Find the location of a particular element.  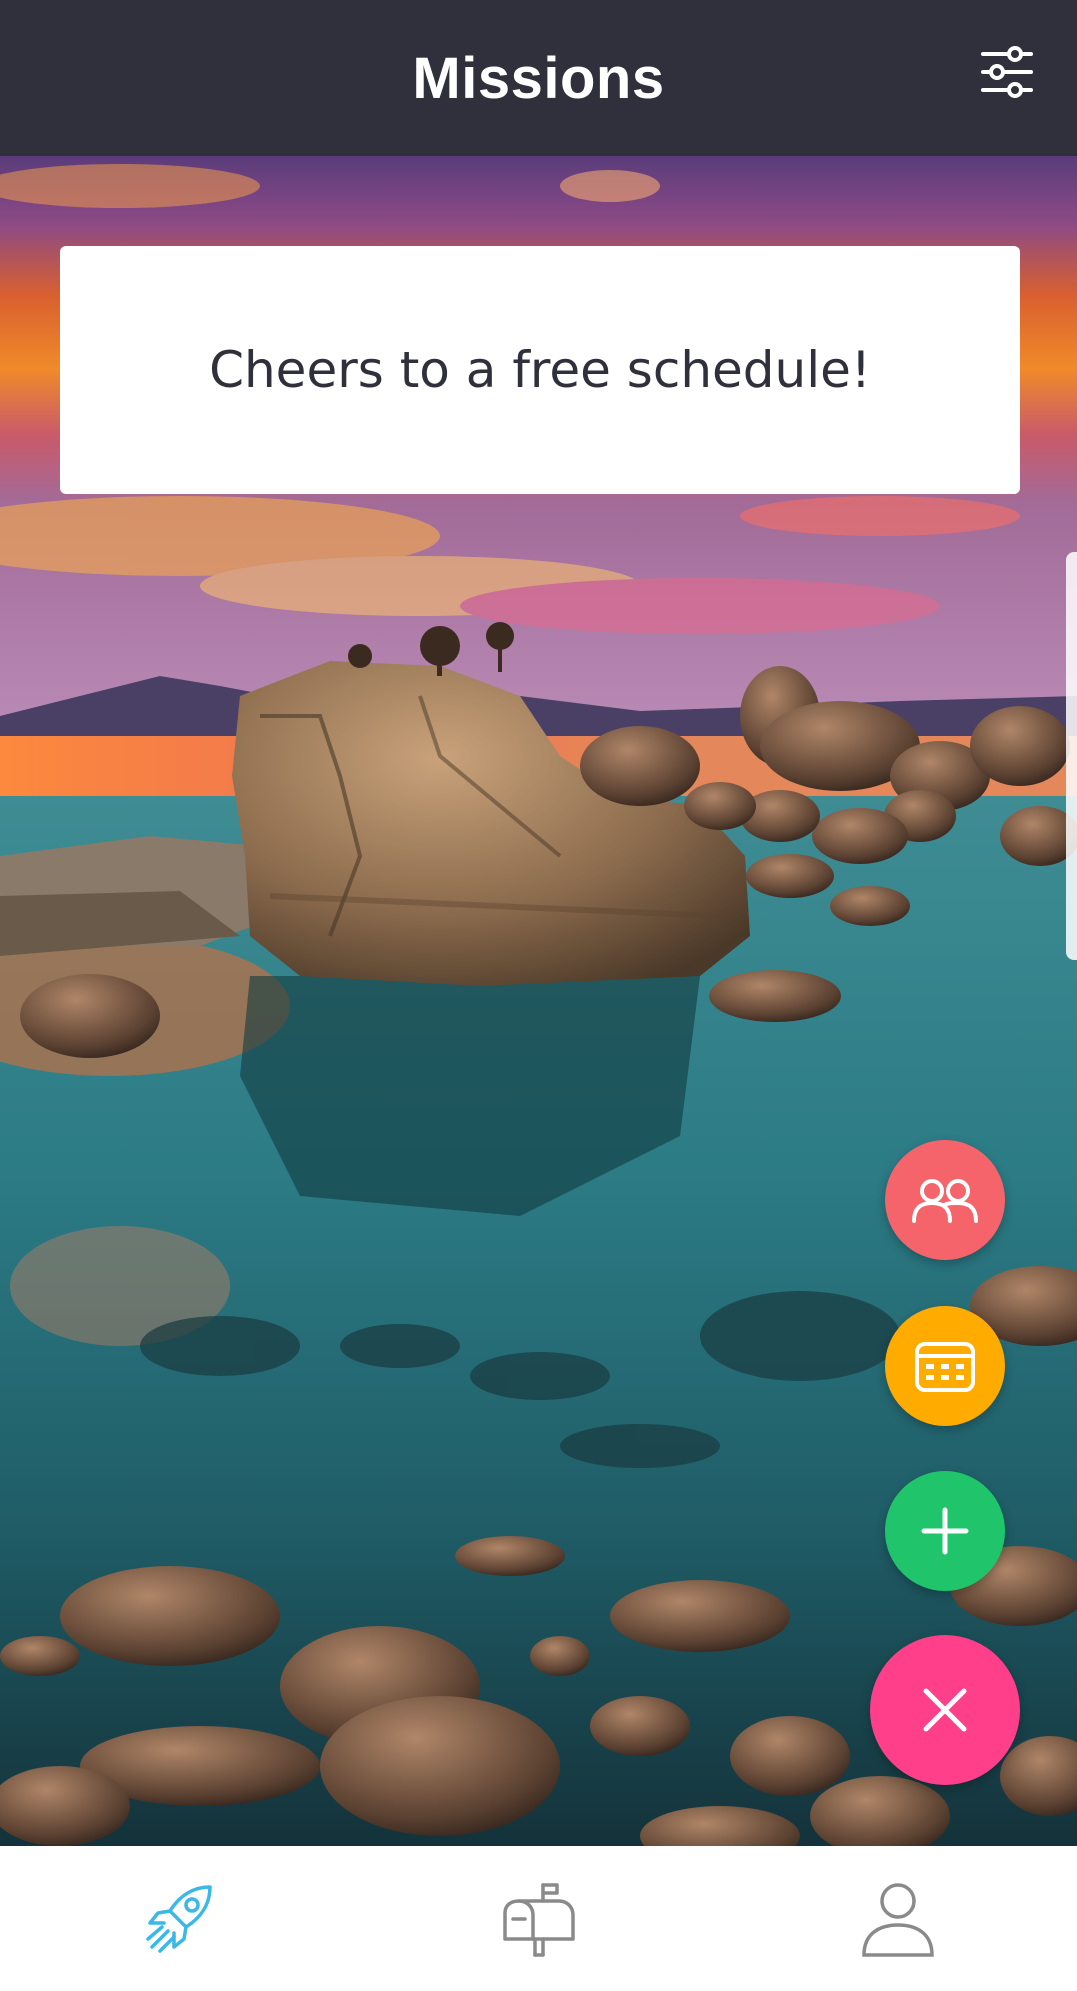

sliders-icon is located at coordinates (1007, 72).